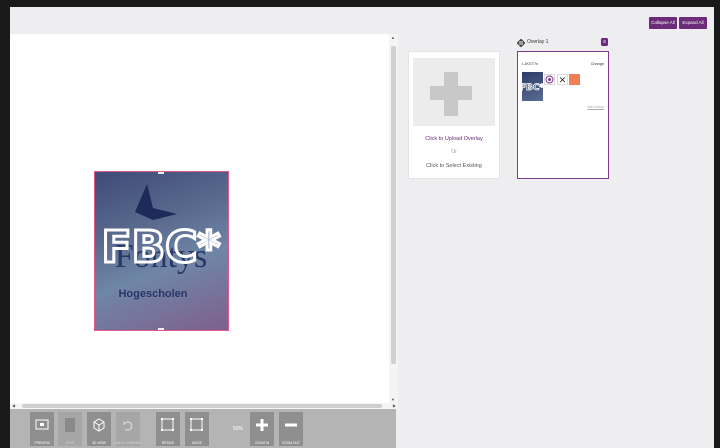 The width and height of the screenshot is (720, 448). I want to click on visibility-toggle, so click(549, 79).